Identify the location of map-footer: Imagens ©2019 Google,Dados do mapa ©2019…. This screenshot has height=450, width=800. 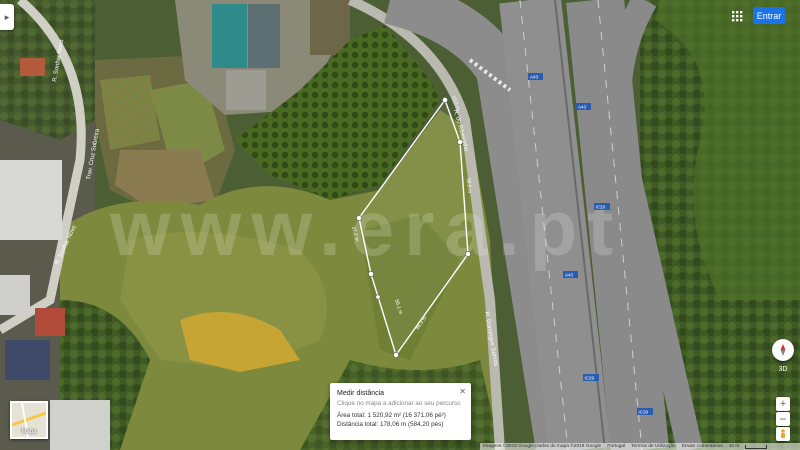
(640, 446).